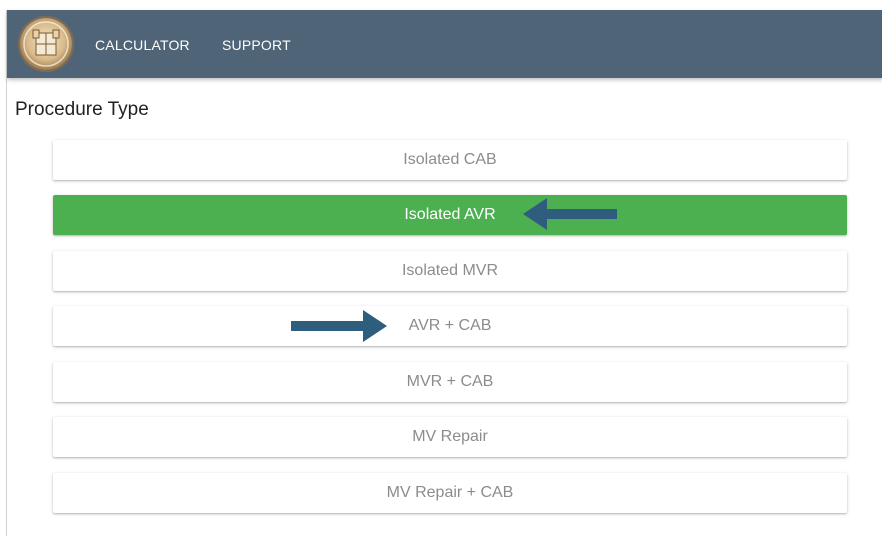 Image resolution: width=882 pixels, height=536 pixels. What do you see at coordinates (450, 382) in the screenshot?
I see `option-mvr-plus-cab: MVR + CAB` at bounding box center [450, 382].